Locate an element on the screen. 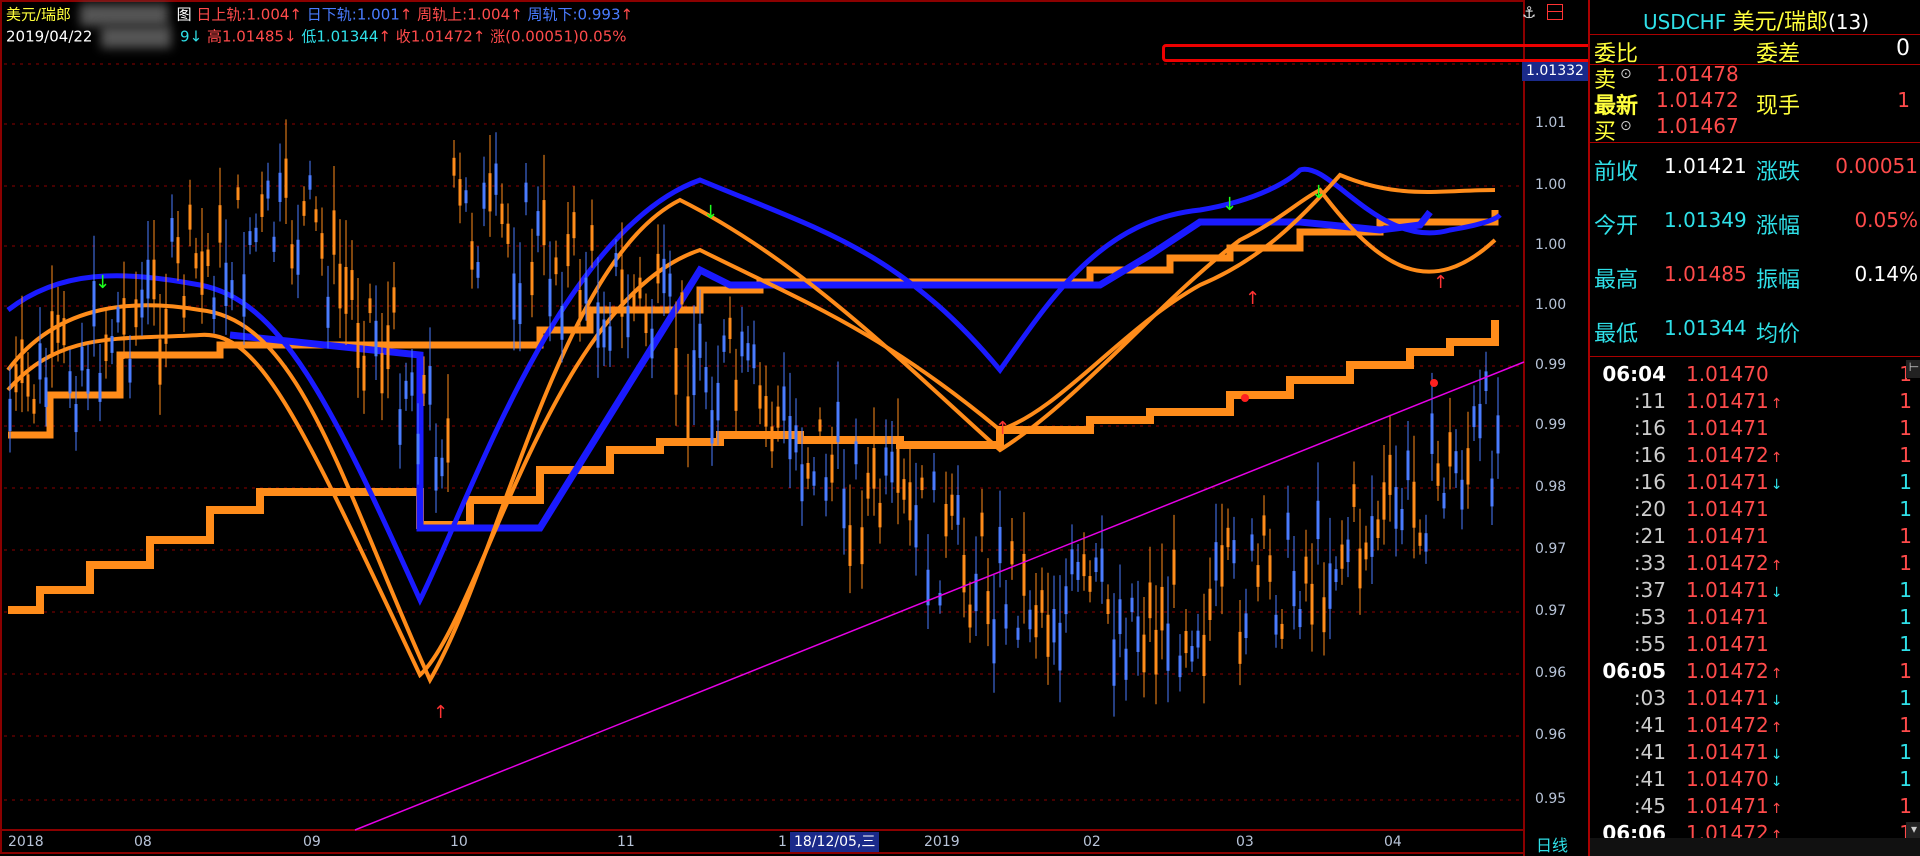 Image resolution: width=1920 pixels, height=856 pixels. period-tab: 日线 is located at coordinates (1552, 844).